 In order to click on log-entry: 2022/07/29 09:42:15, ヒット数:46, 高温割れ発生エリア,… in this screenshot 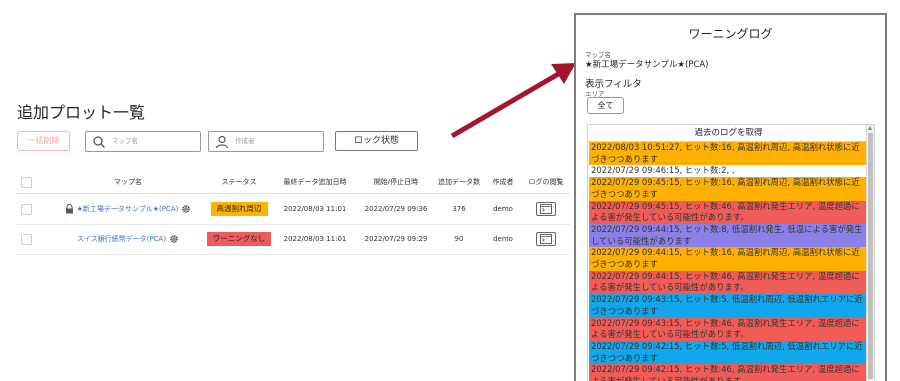, I will do `click(728, 372)`.